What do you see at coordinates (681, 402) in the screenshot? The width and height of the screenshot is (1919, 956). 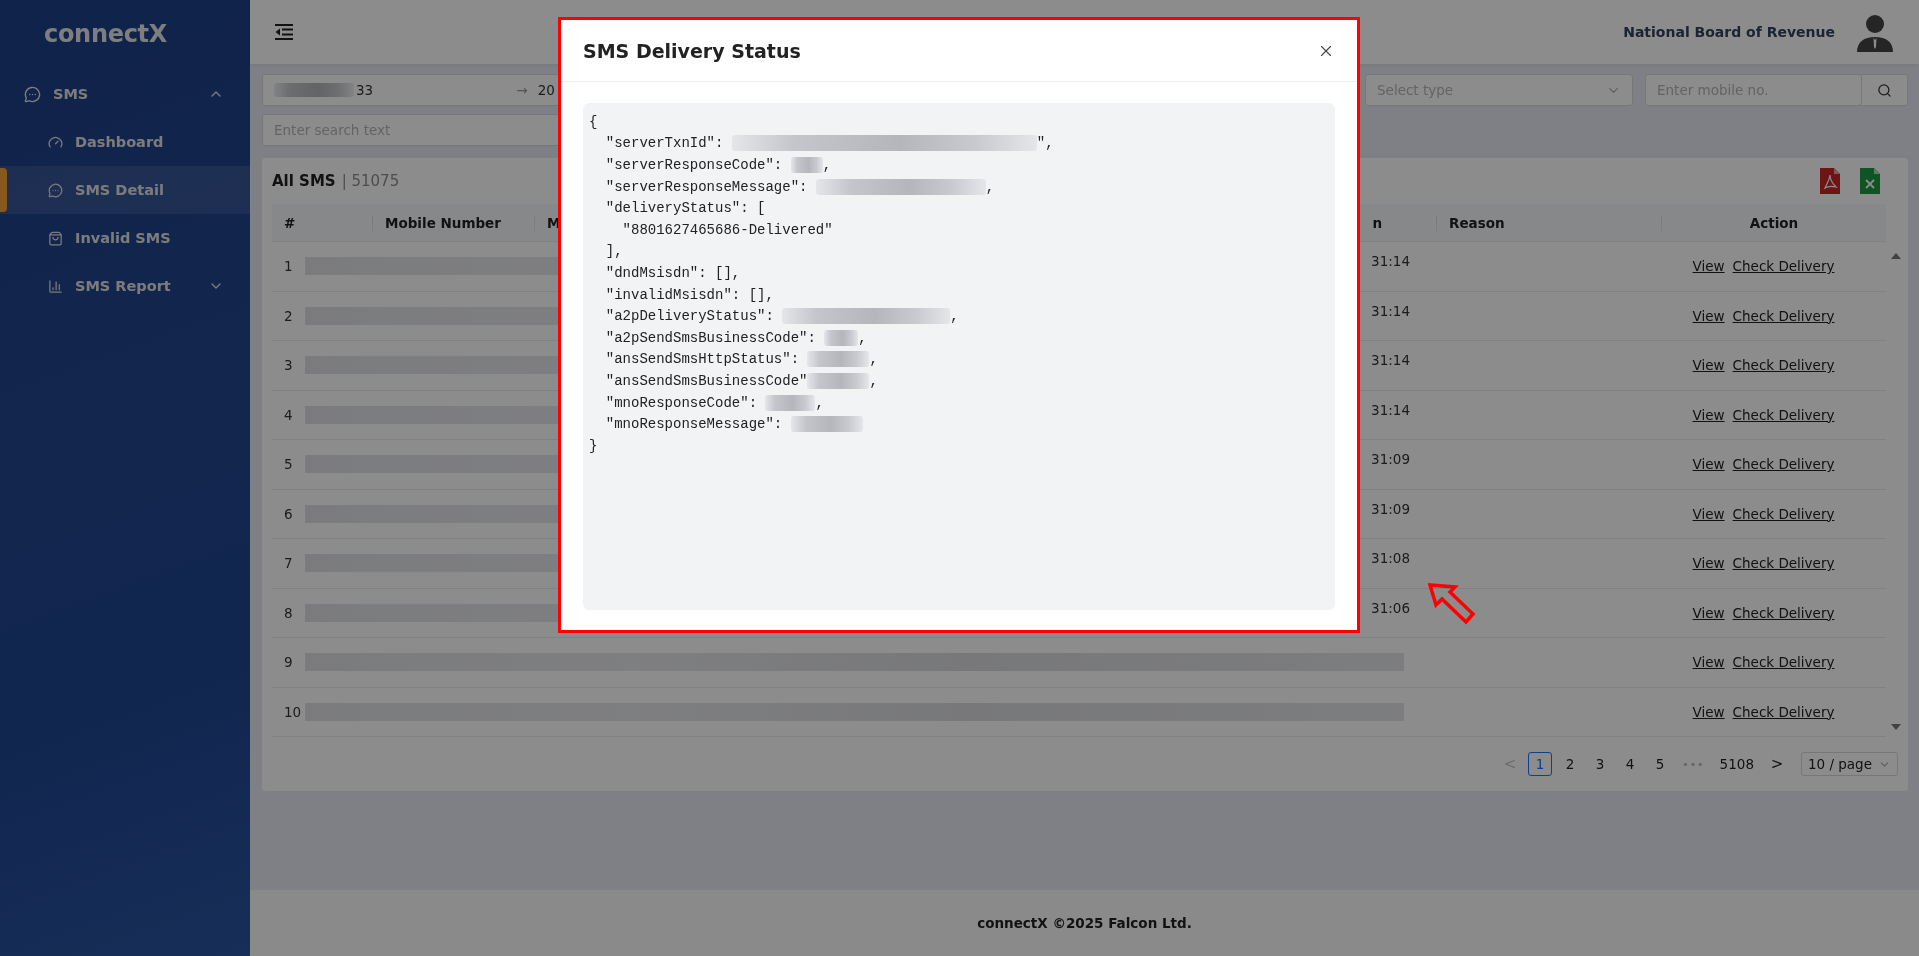 I see `code-text: "mnoResponseCode":` at bounding box center [681, 402].